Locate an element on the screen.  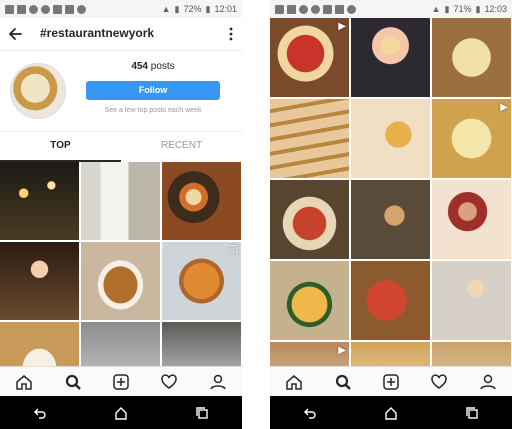
status-bar: ▲ ▮ 72% ▮ 12:01 is located at coordinates (121, 9).